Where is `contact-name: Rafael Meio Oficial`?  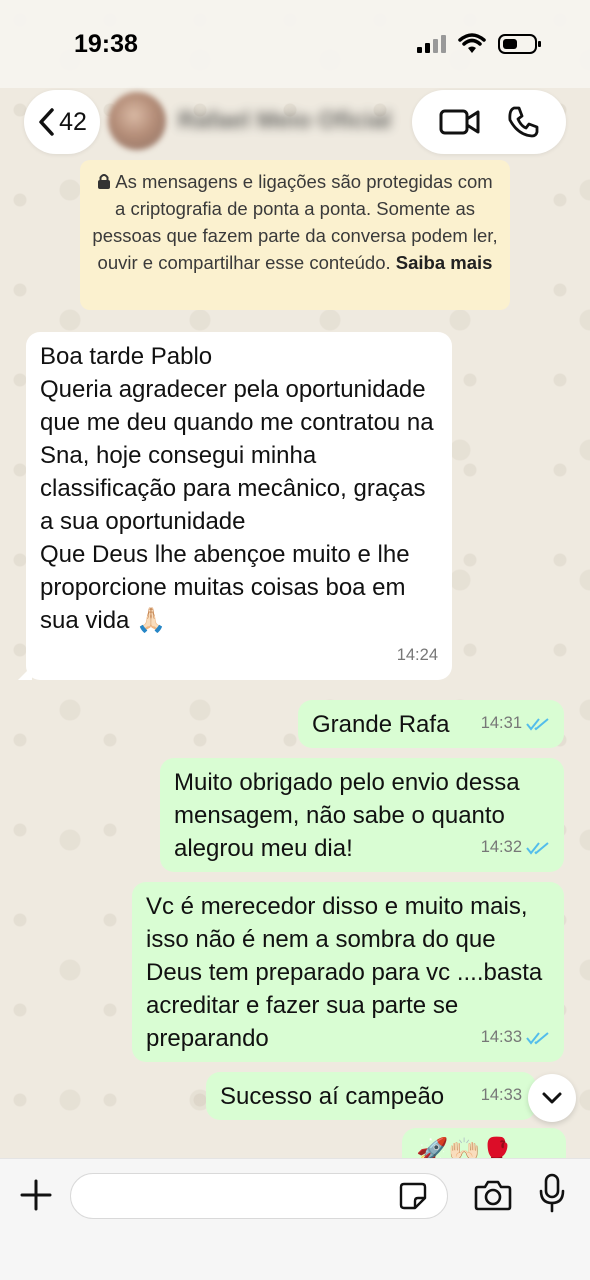
contact-name: Rafael Meio Oficial is located at coordinates (284, 121).